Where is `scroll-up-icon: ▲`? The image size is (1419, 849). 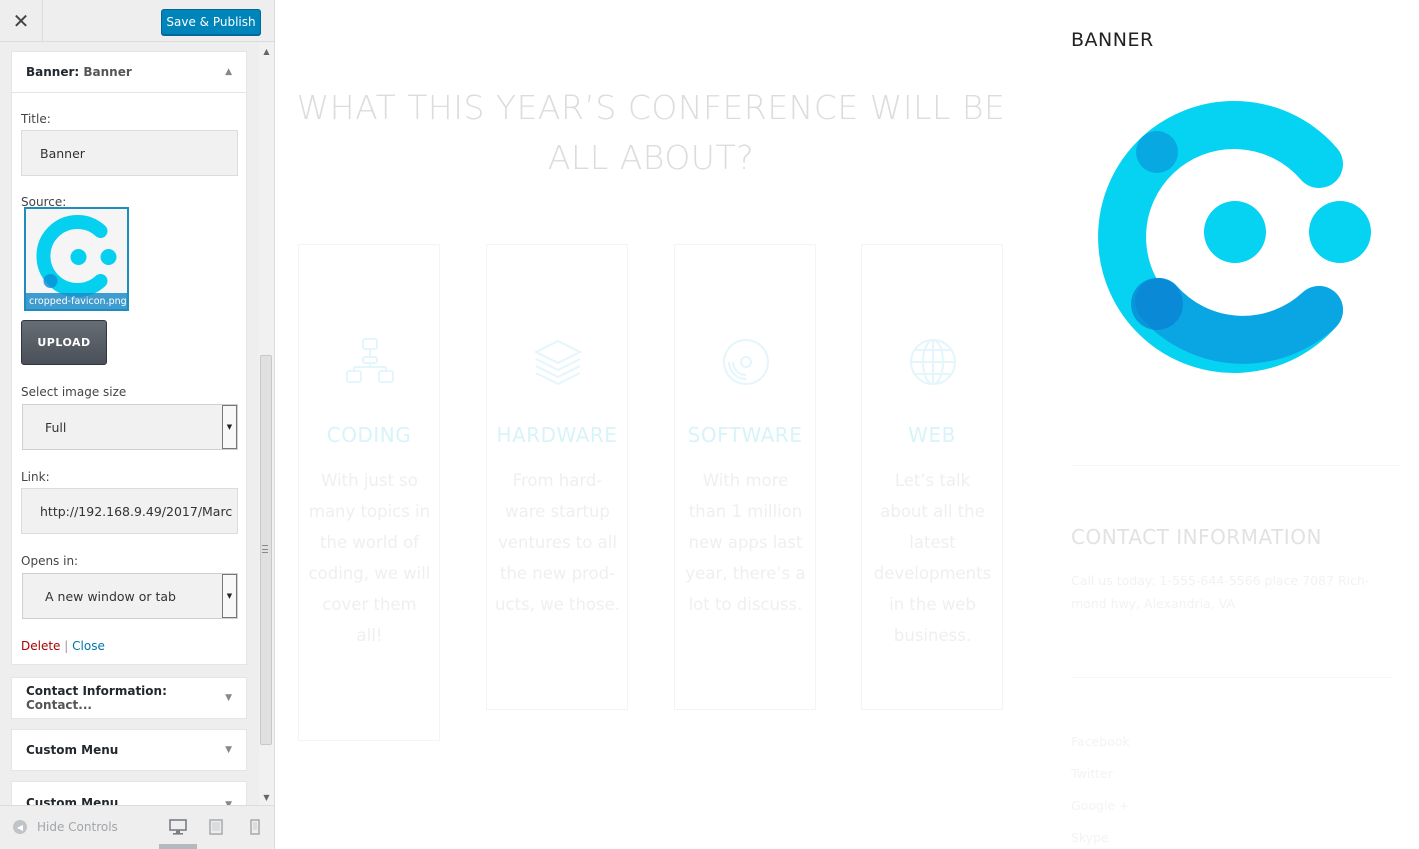
scroll-up-icon: ▲ is located at coordinates (266, 51).